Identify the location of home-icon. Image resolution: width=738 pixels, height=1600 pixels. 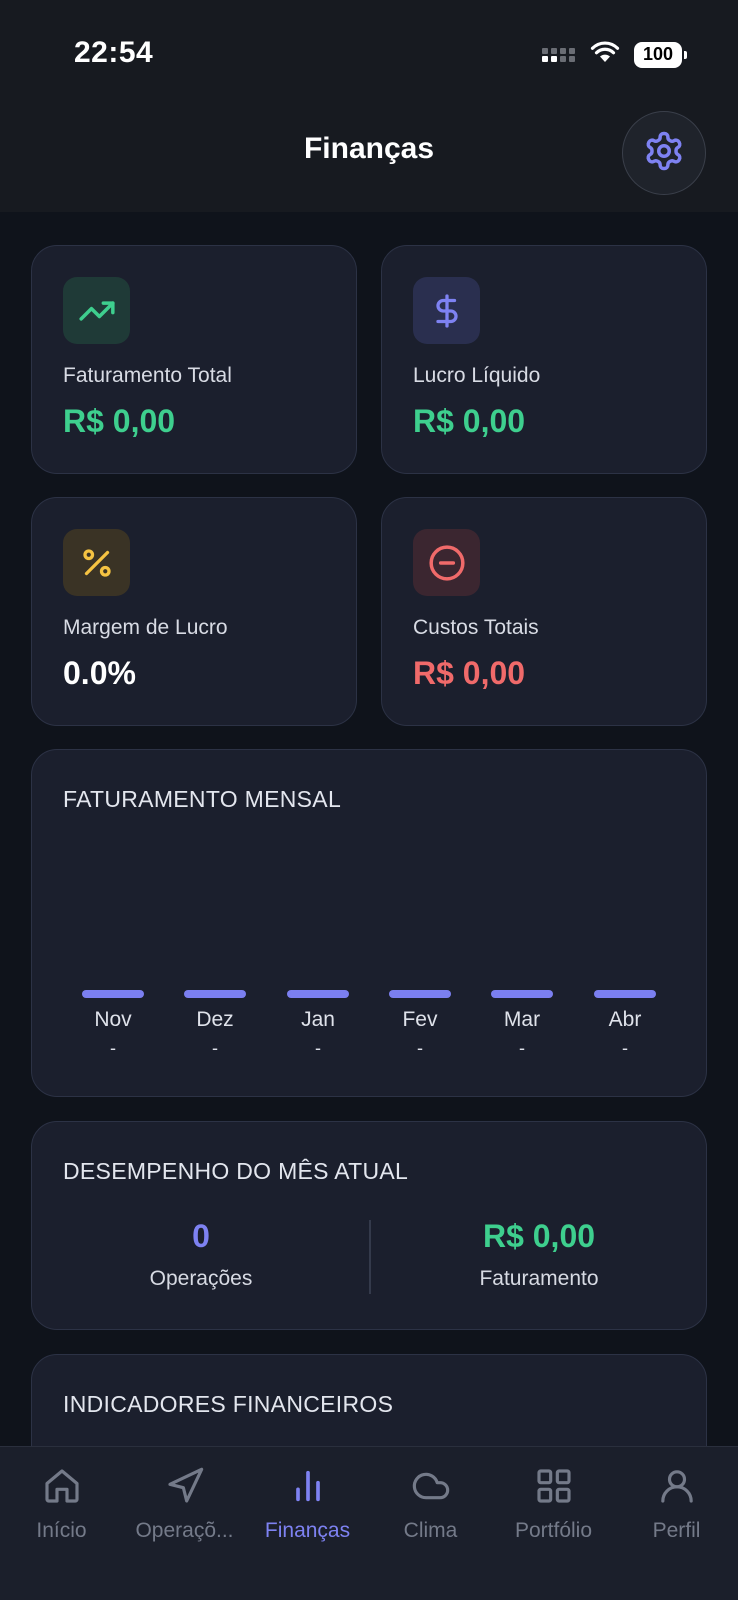
(62, 1486).